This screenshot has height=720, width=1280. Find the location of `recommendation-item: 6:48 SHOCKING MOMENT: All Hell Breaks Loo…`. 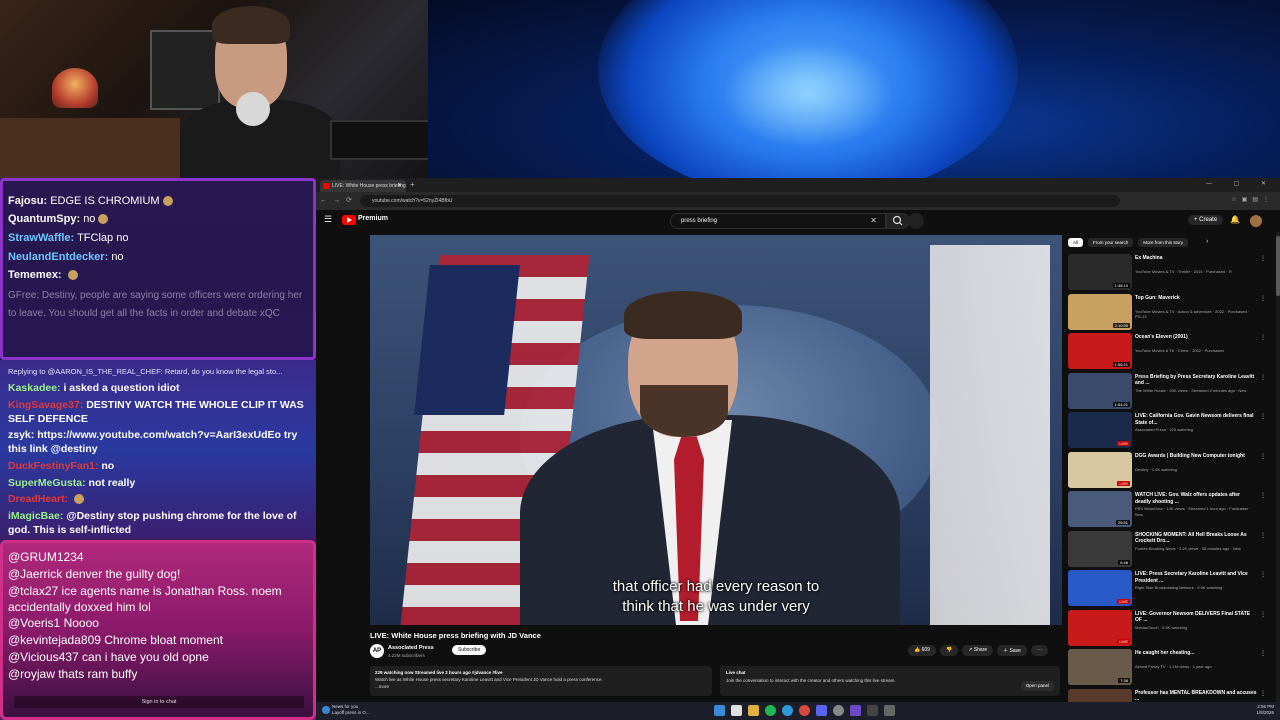

recommendation-item: 6:48 SHOCKING MOMENT: All Hell Breaks Loo… is located at coordinates (1168, 549).